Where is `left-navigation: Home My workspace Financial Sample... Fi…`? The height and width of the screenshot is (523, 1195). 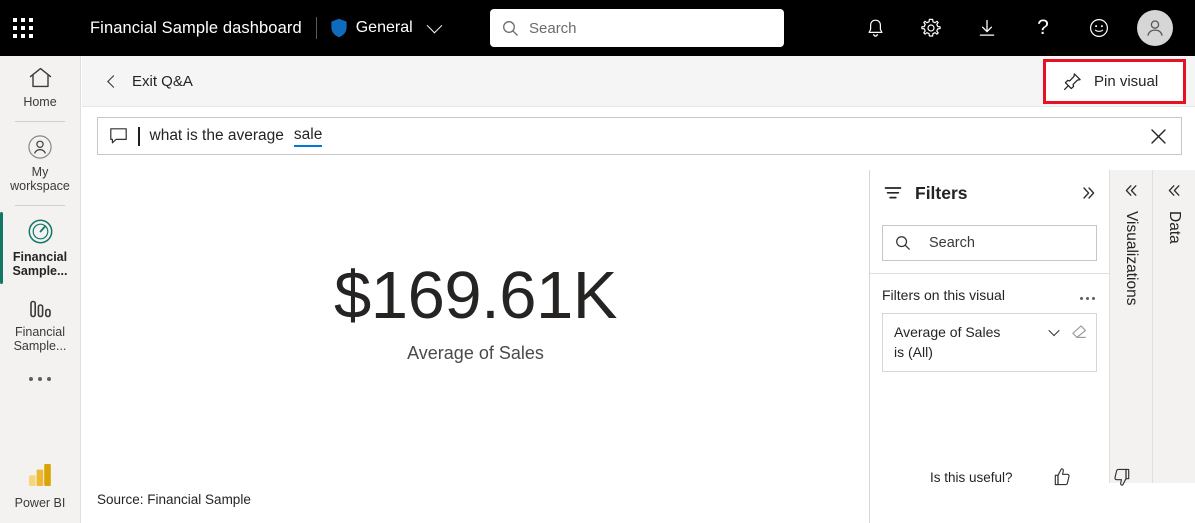
left-navigation: Home My workspace Financial Sample... Fi… is located at coordinates (40, 289).